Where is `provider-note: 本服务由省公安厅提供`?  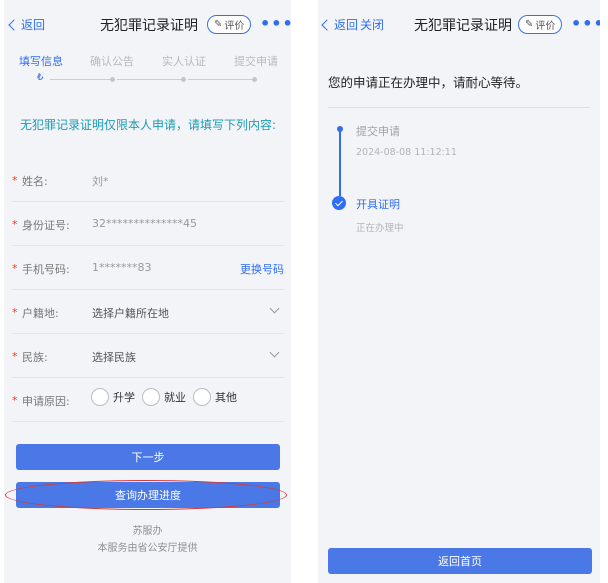
provider-note: 本服务由省公安厅提供 is located at coordinates (147, 548).